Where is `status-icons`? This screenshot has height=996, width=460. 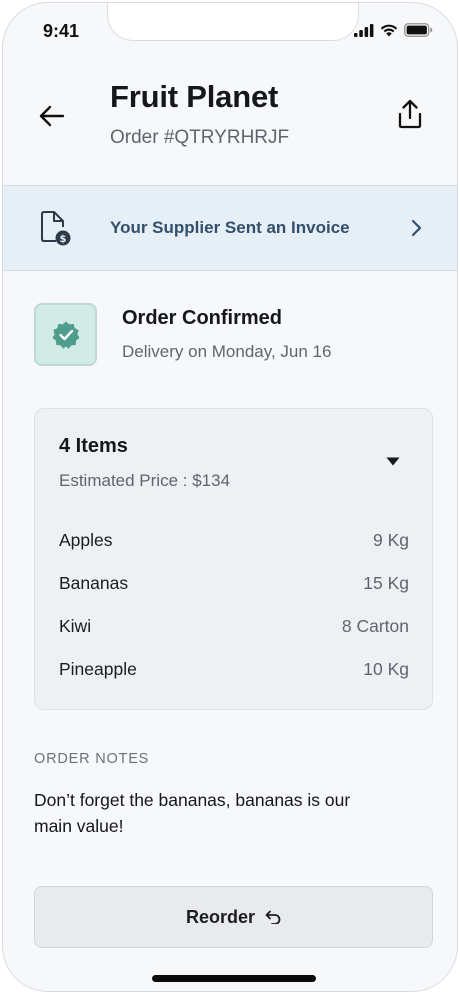 status-icons is located at coordinates (393, 30).